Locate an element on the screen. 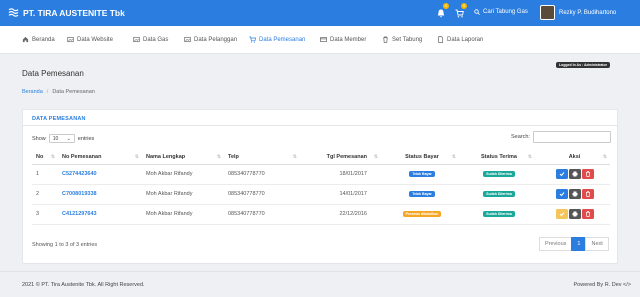 The height and width of the screenshot is (297, 640). notification-bell: 0 is located at coordinates (443, 11).